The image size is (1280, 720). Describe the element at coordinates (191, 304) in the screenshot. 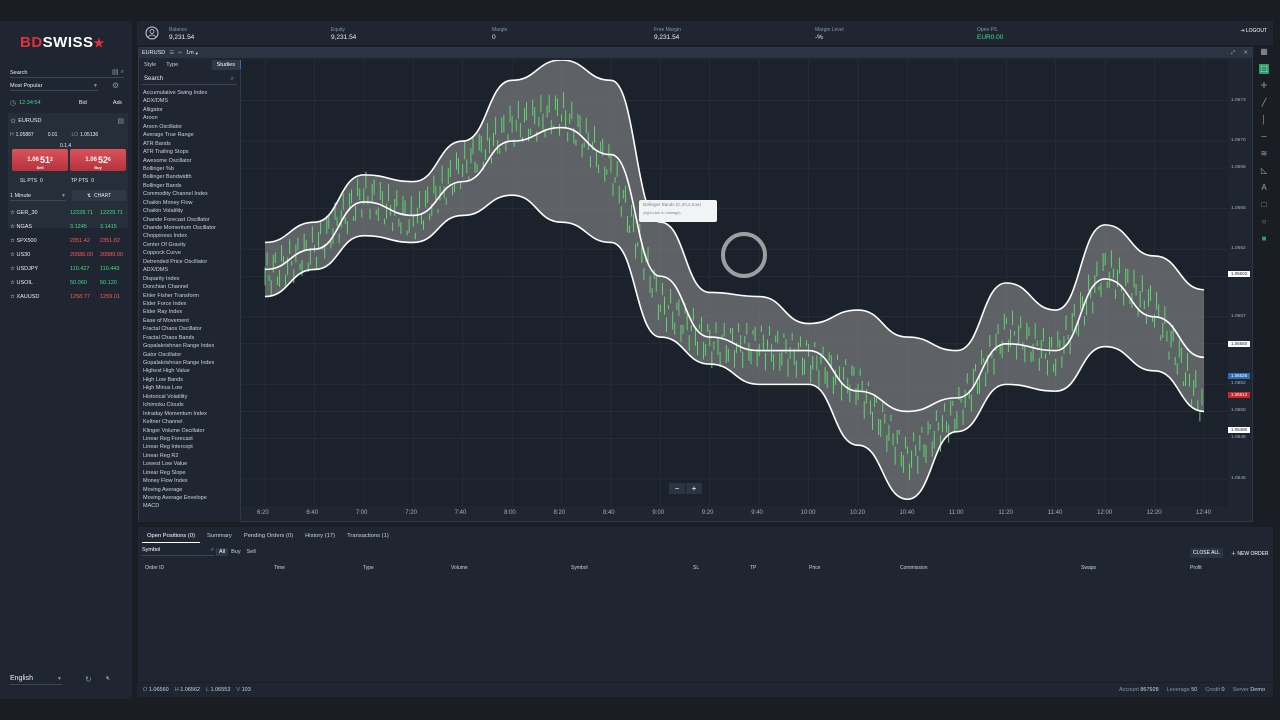

I see `study-item: Elder Force Index` at that location.